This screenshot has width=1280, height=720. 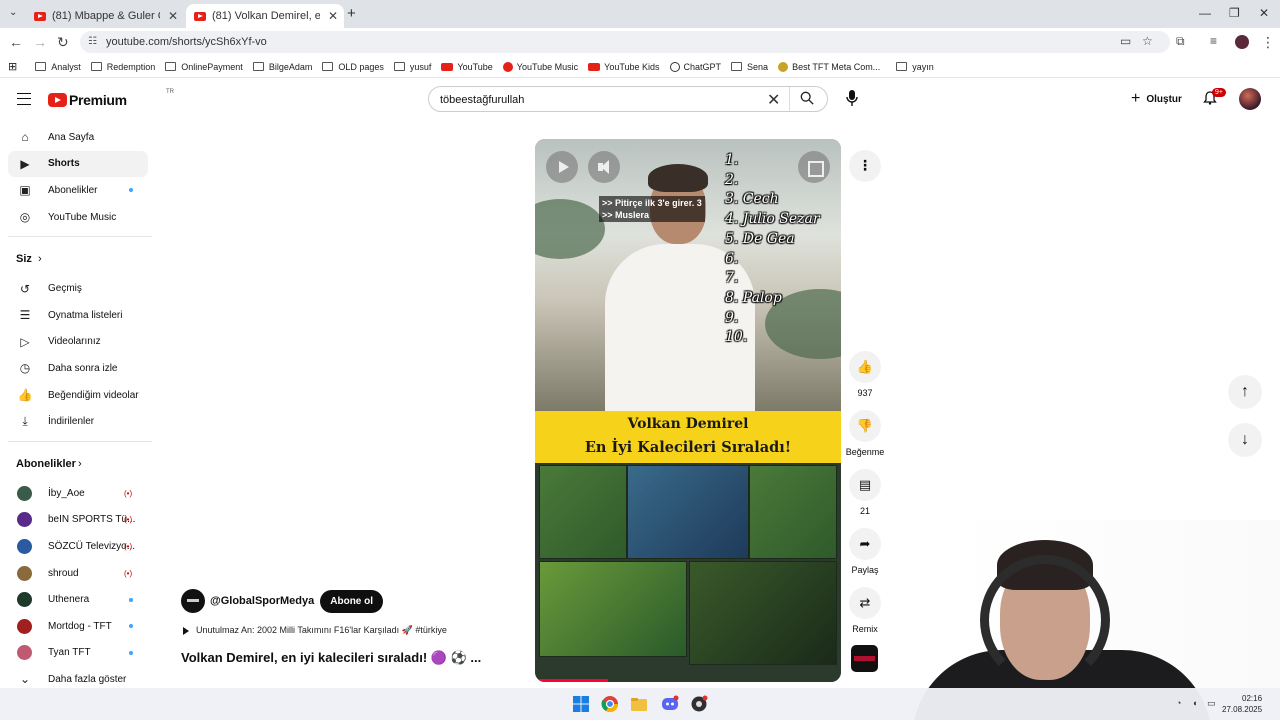 I want to click on bookmark-youtube-music: YouTube Music, so click(x=540, y=66).